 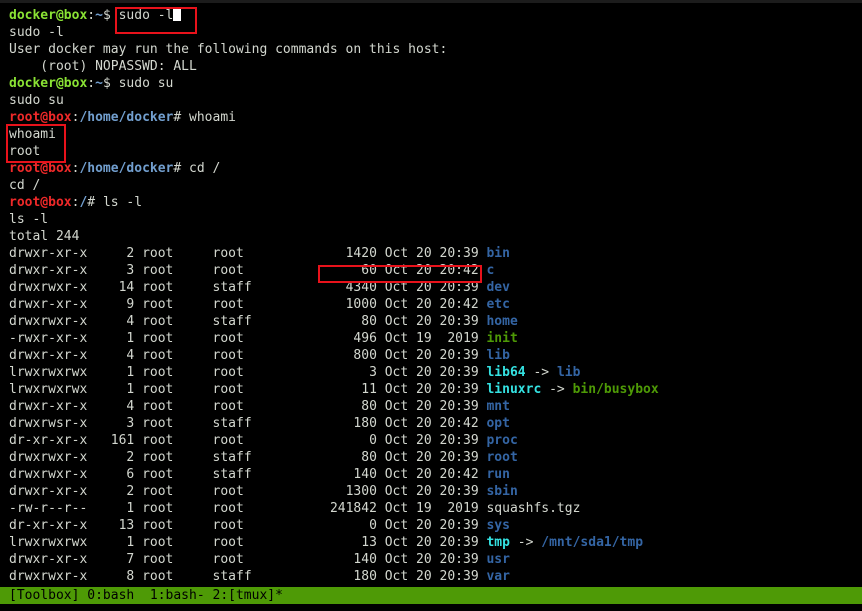 I want to click on ls-size: 0, so click(x=329, y=440).